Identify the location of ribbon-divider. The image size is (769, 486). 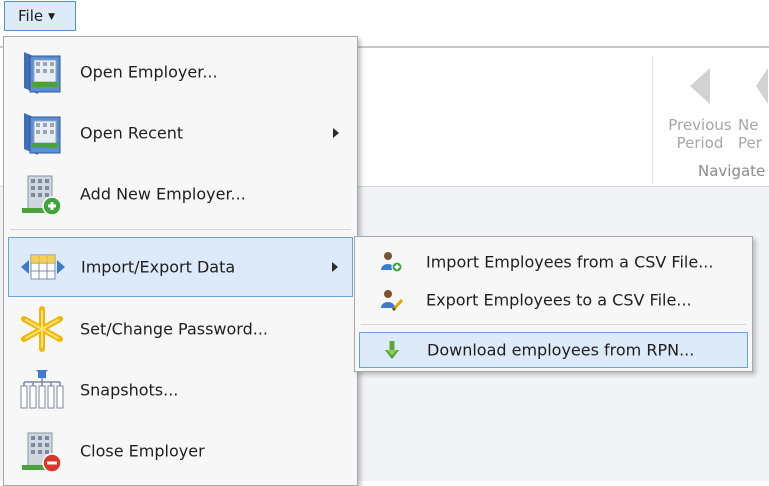
(652, 120).